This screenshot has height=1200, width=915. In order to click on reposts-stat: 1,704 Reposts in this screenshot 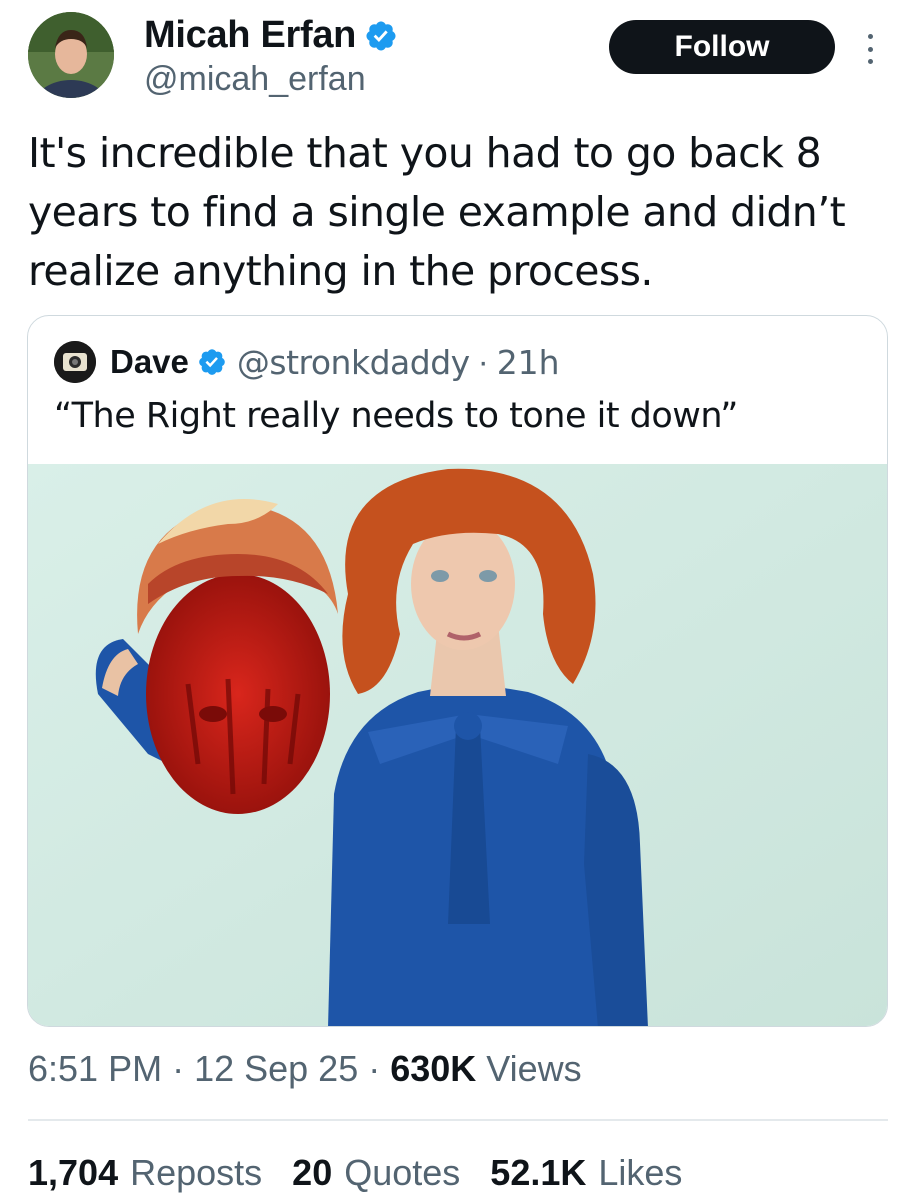, I will do `click(145, 1173)`.